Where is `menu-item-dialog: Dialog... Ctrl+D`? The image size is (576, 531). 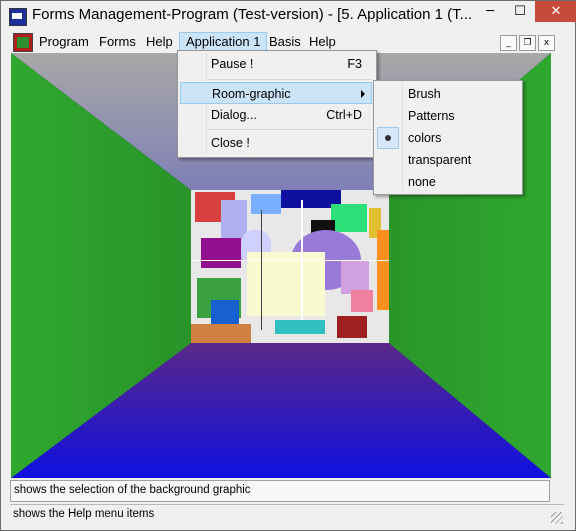 menu-item-dialog: Dialog... Ctrl+D is located at coordinates (276, 115).